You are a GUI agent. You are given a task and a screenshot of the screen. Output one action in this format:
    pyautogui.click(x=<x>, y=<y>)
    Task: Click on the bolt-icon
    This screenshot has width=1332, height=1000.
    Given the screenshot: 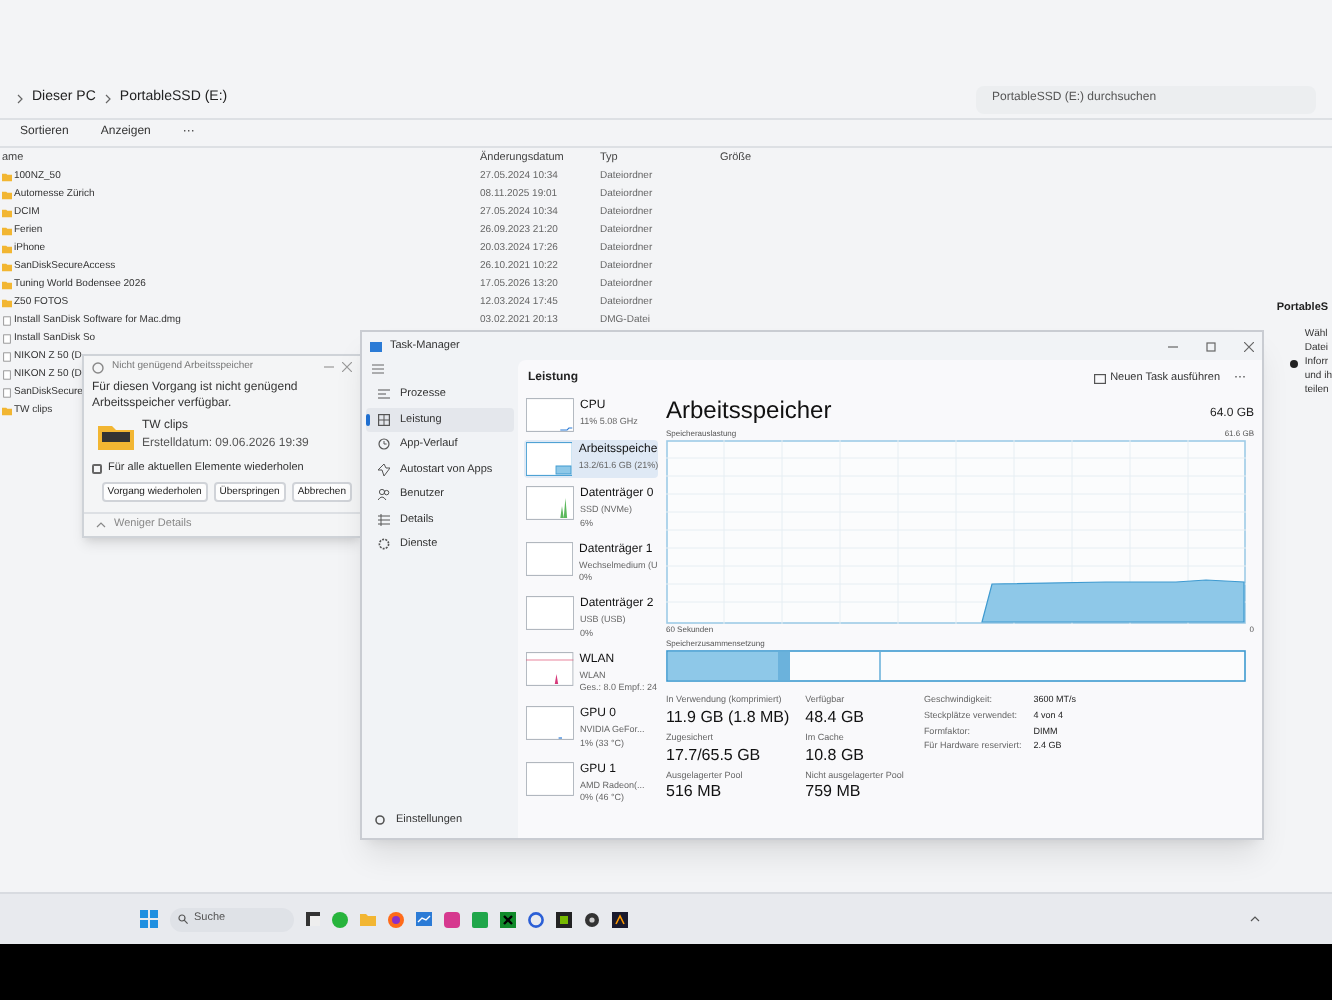 What is the action you would take?
    pyautogui.click(x=384, y=469)
    